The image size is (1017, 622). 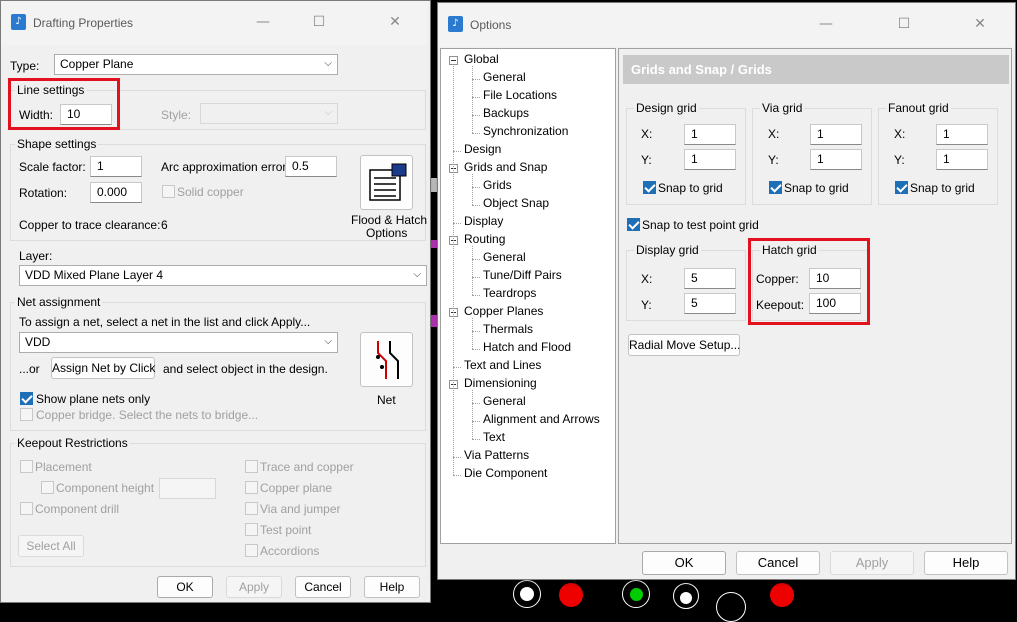 I want to click on component-drill-label: Component drill, so click(x=77, y=509).